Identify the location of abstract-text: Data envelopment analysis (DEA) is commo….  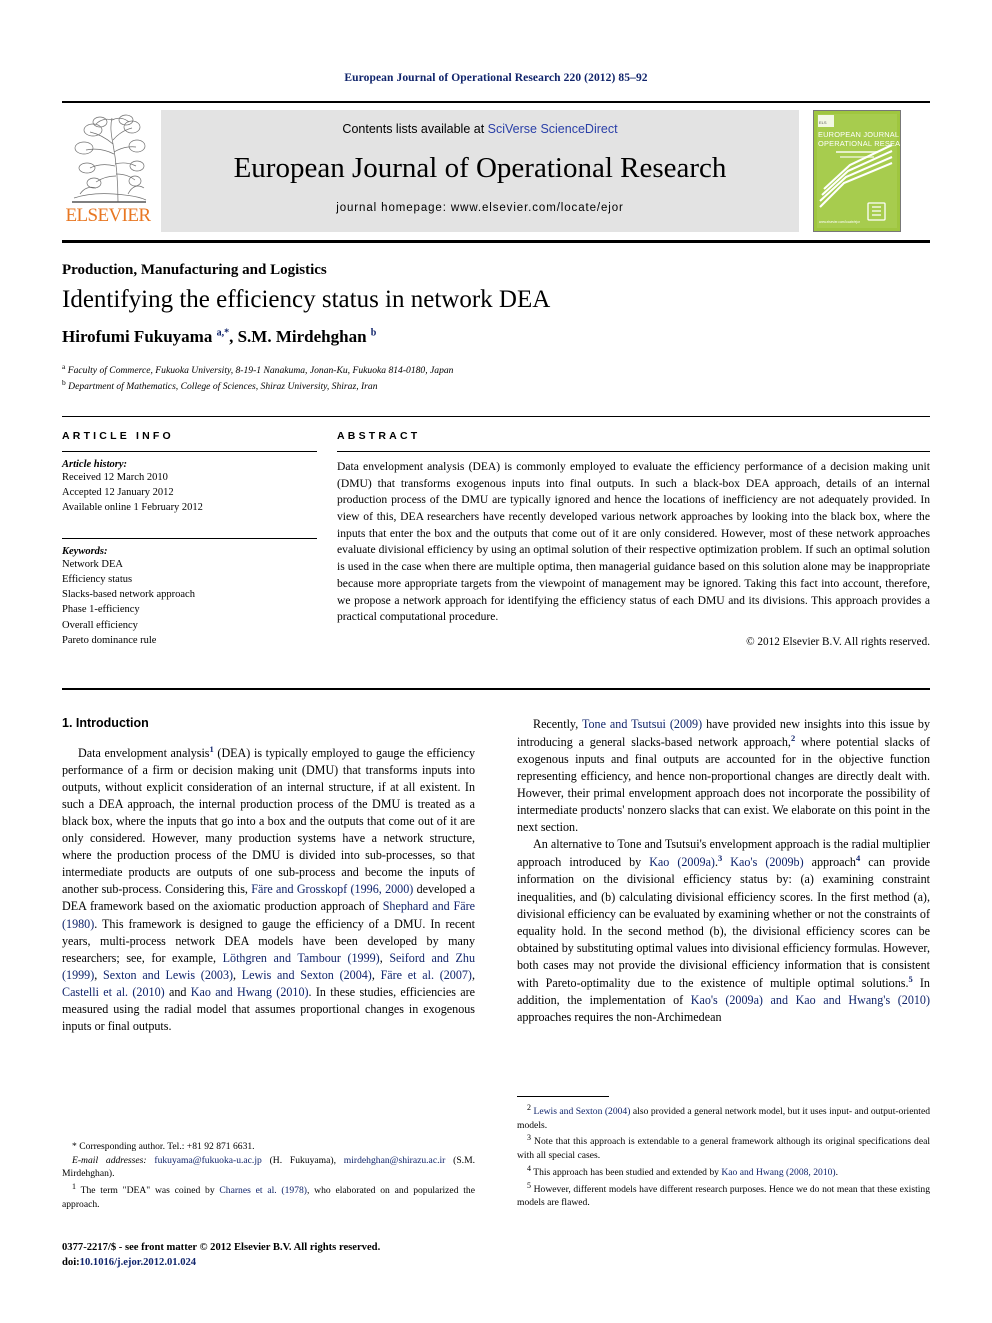
(633, 542).